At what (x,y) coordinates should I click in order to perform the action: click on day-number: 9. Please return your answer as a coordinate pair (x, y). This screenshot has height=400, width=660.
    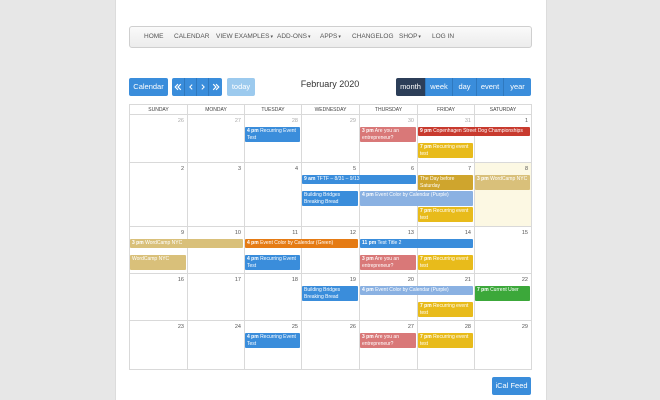
    Looking at the image, I should click on (182, 233).